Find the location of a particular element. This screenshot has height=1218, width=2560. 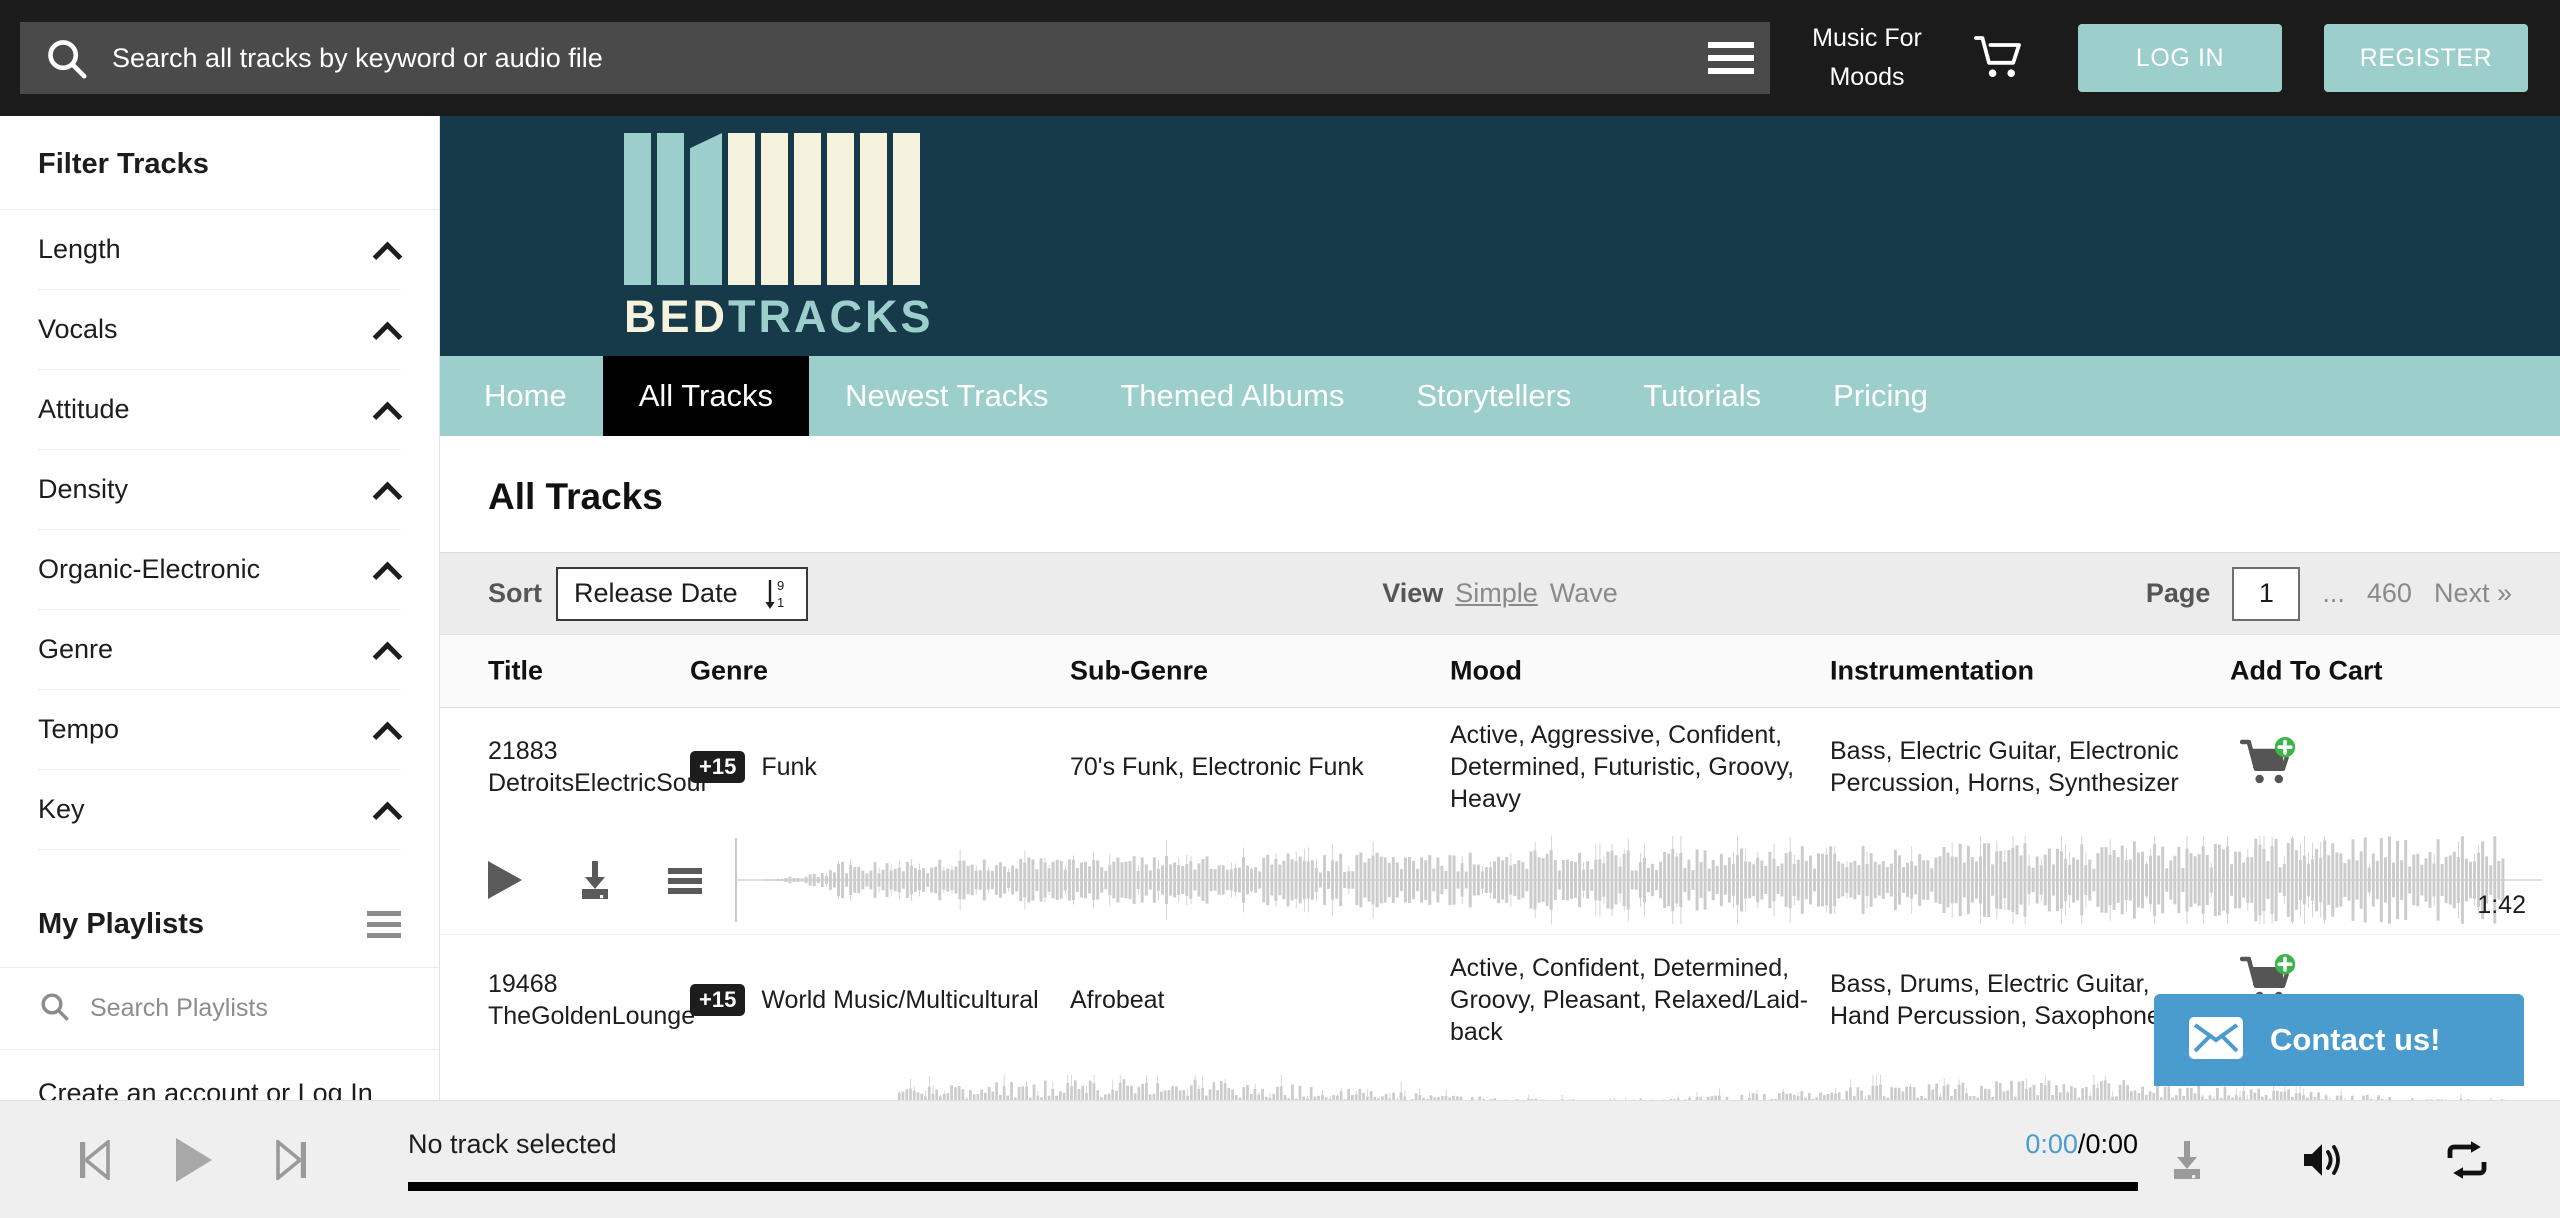

view-label: View is located at coordinates (1413, 593).